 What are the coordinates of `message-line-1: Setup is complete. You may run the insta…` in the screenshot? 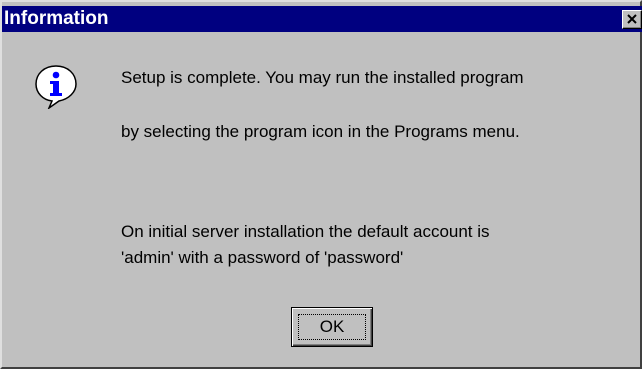 It's located at (322, 77).